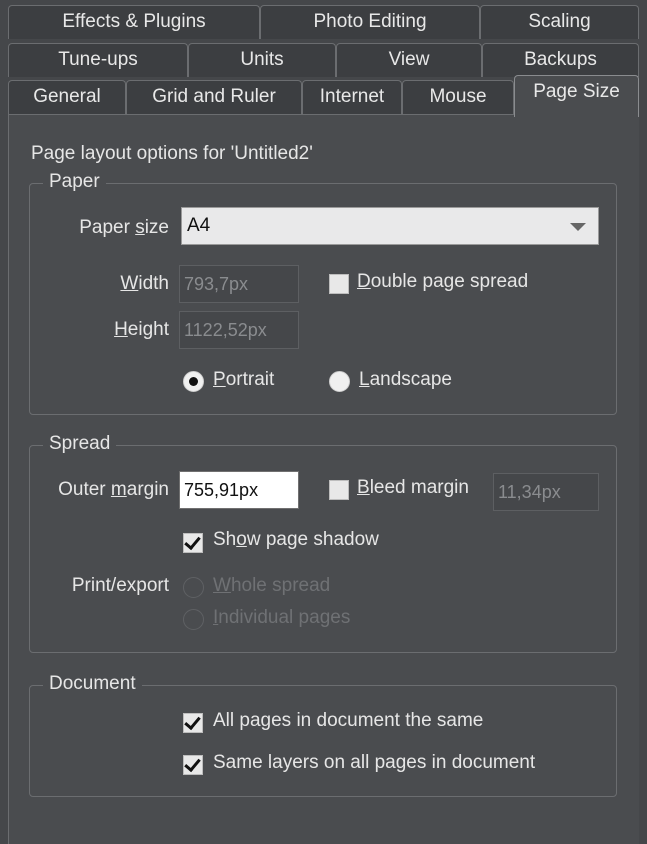 Image resolution: width=647 pixels, height=844 pixels. I want to click on print-export-label: Print/export, so click(120, 585).